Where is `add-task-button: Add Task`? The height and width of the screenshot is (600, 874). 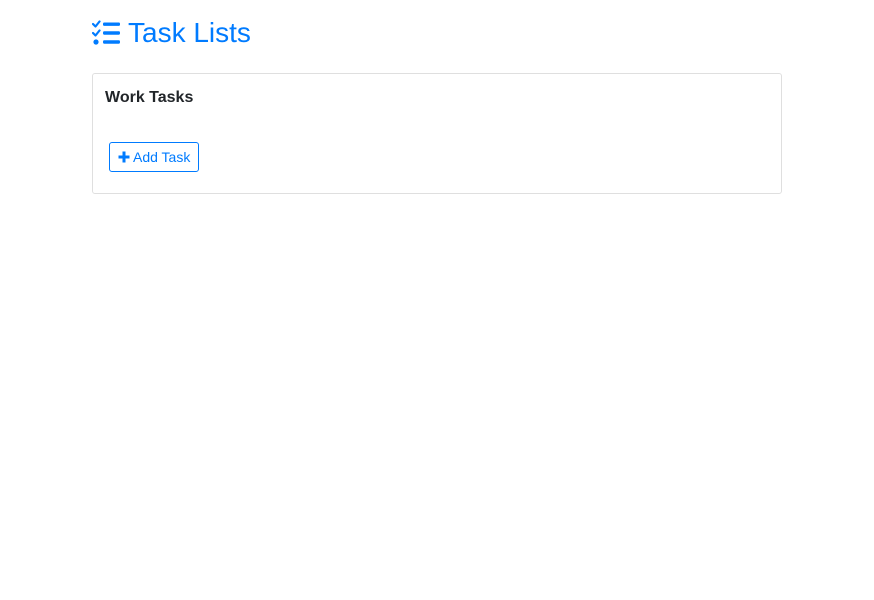 add-task-button: Add Task is located at coordinates (154, 157).